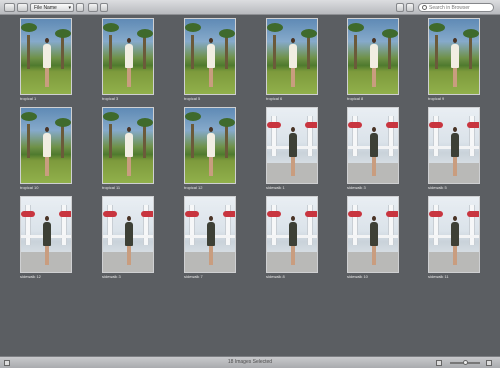  I want to click on photo-thumbnail: sidewalk 7, so click(210, 237).